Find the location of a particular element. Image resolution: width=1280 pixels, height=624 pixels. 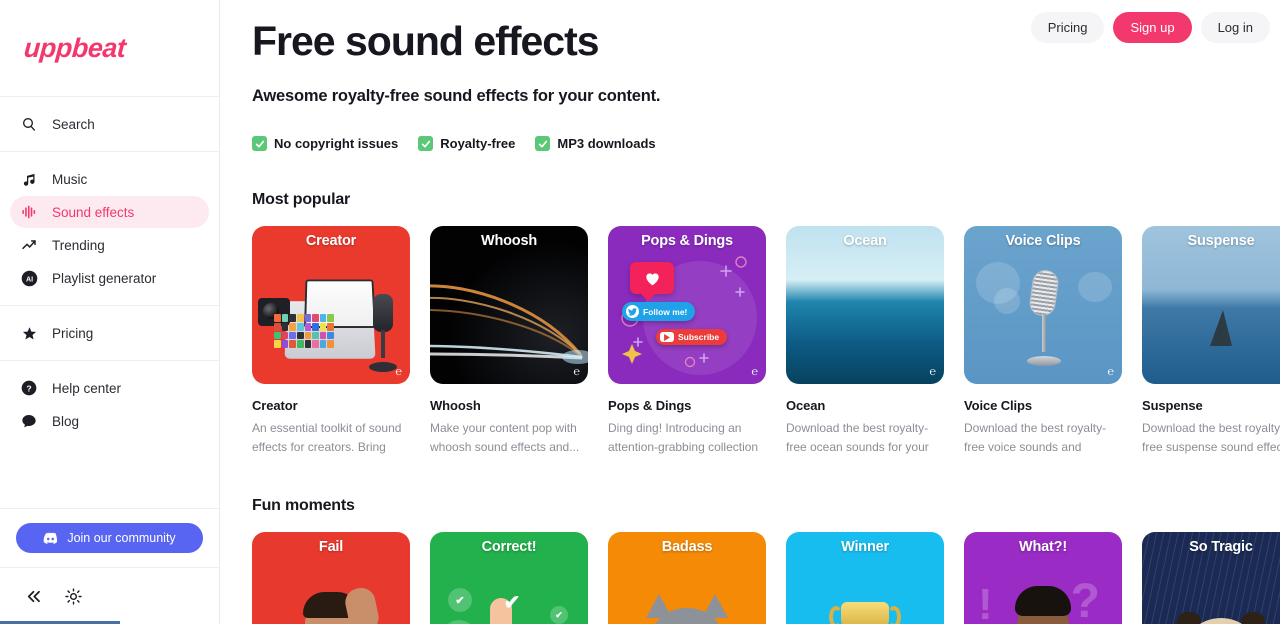

sidebar-bottom-bar is located at coordinates (109, 595).